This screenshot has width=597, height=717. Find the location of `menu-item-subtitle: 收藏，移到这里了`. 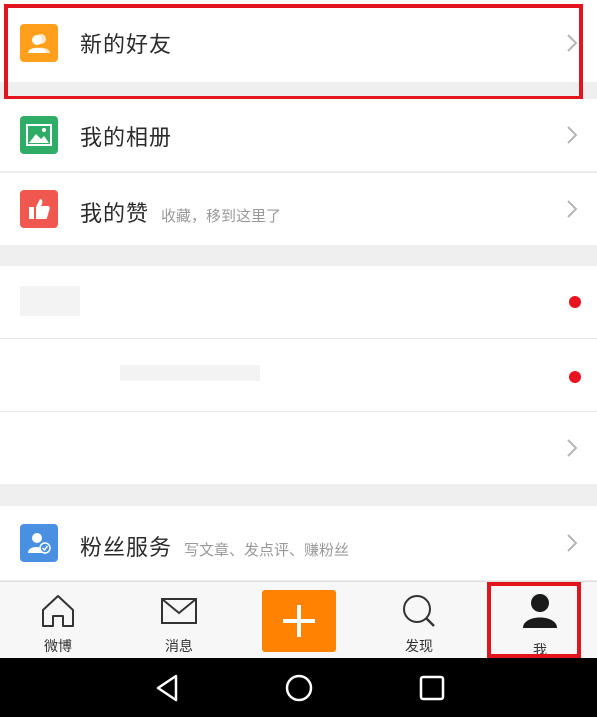

menu-item-subtitle: 收藏，移到这里了 is located at coordinates (221, 216).